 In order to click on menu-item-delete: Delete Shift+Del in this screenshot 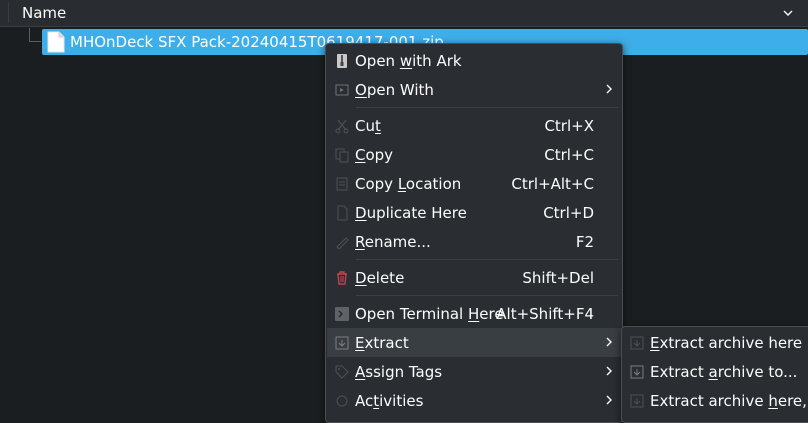, I will do `click(474, 277)`.